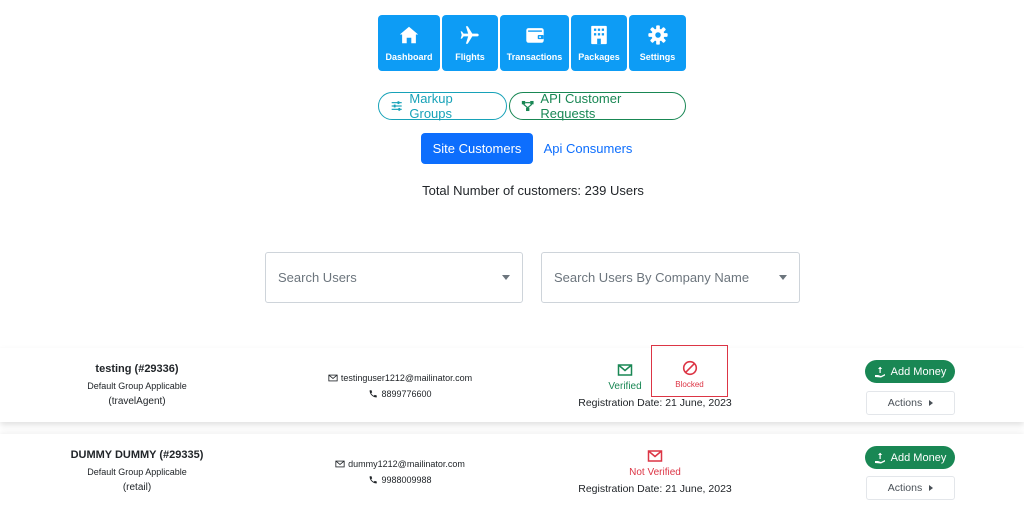 This screenshot has height=505, width=1024. I want to click on blocked-status-button: Blocked, so click(689, 374).